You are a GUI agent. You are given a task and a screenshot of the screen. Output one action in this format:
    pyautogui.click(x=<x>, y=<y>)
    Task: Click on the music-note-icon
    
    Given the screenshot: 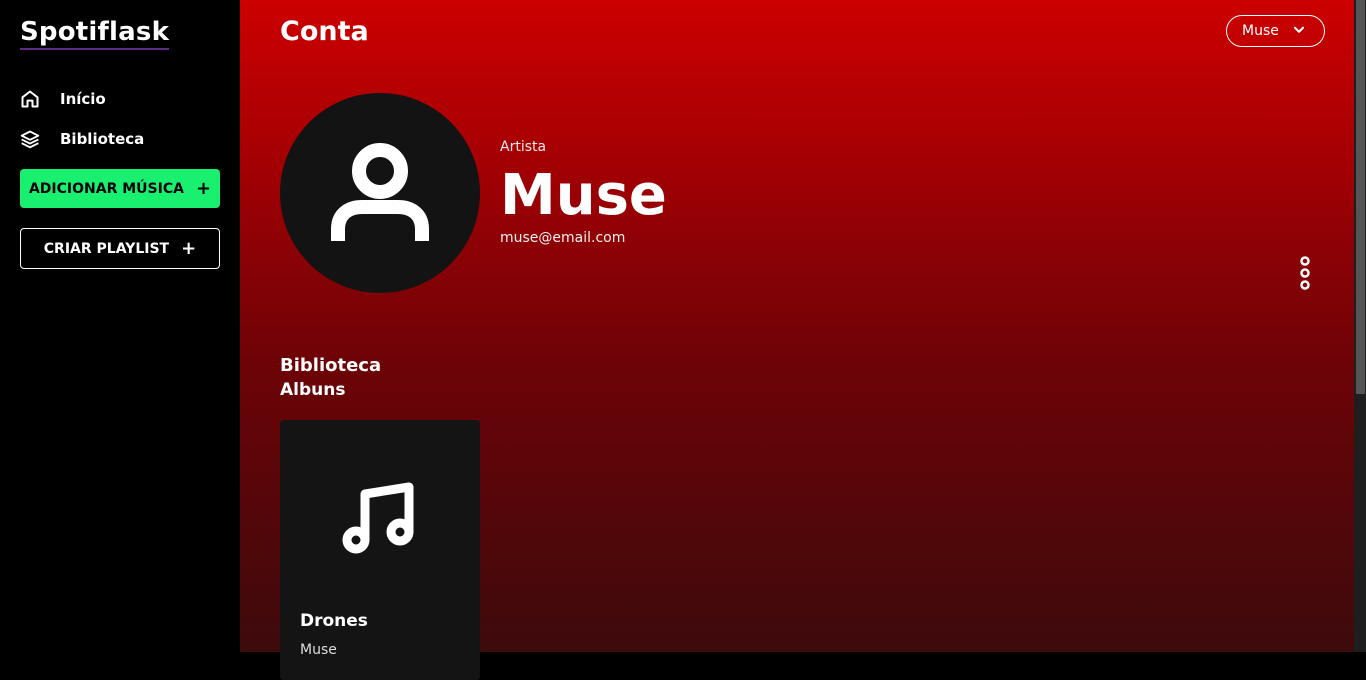 What is the action you would take?
    pyautogui.click(x=378, y=518)
    